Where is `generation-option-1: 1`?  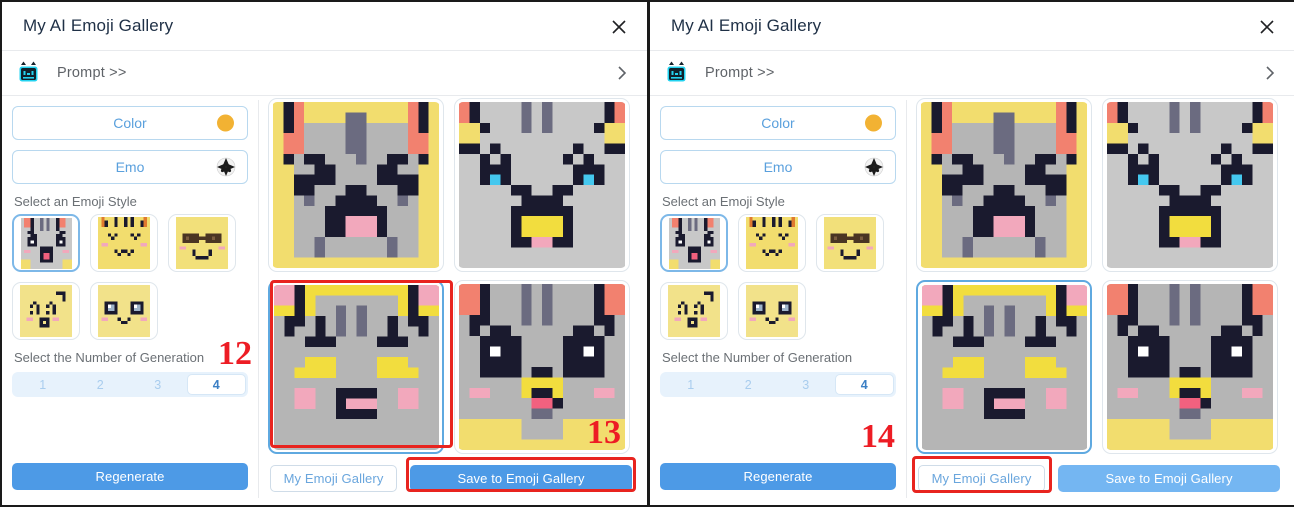
generation-option-1: 1 is located at coordinates (43, 384).